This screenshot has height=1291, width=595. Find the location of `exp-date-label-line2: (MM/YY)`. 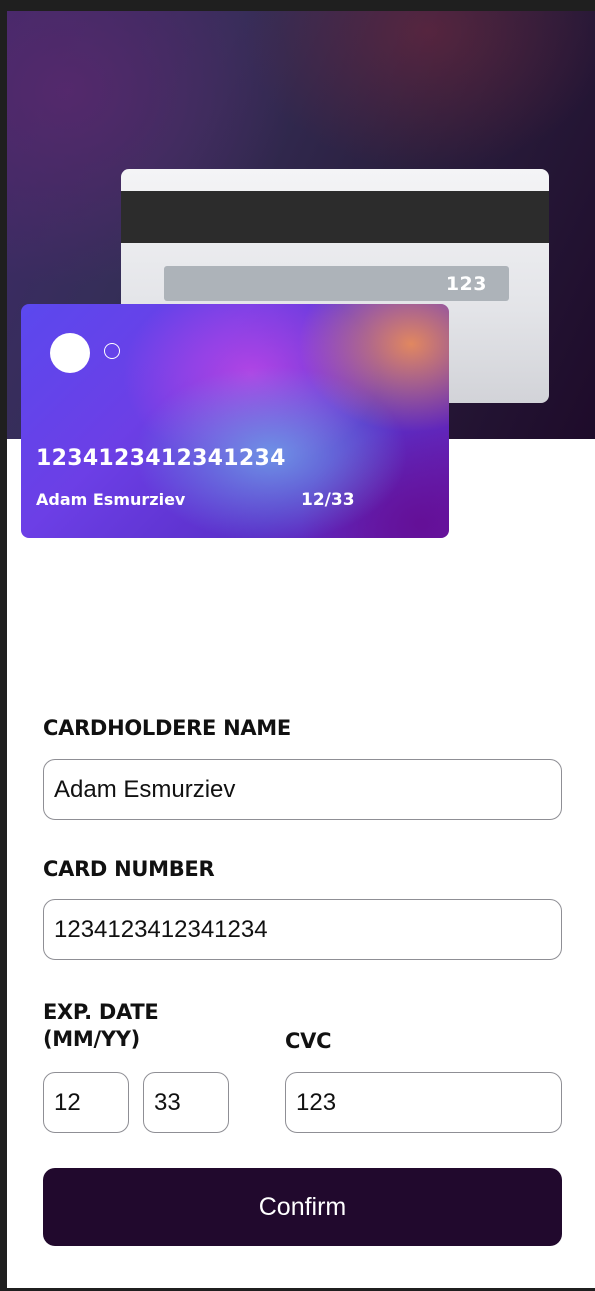

exp-date-label-line2: (MM/YY) is located at coordinates (91, 1039).